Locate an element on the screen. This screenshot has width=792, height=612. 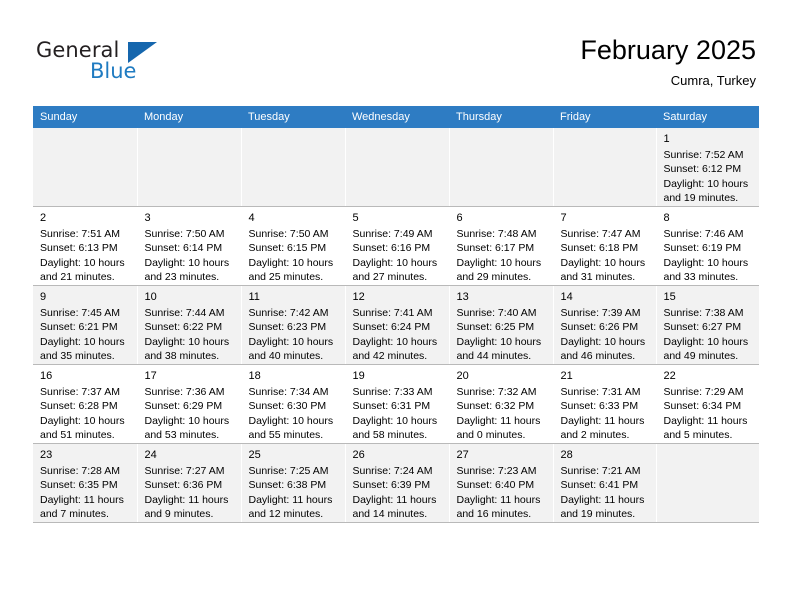
calendar-day-cell-empty is located at coordinates (501, 167).